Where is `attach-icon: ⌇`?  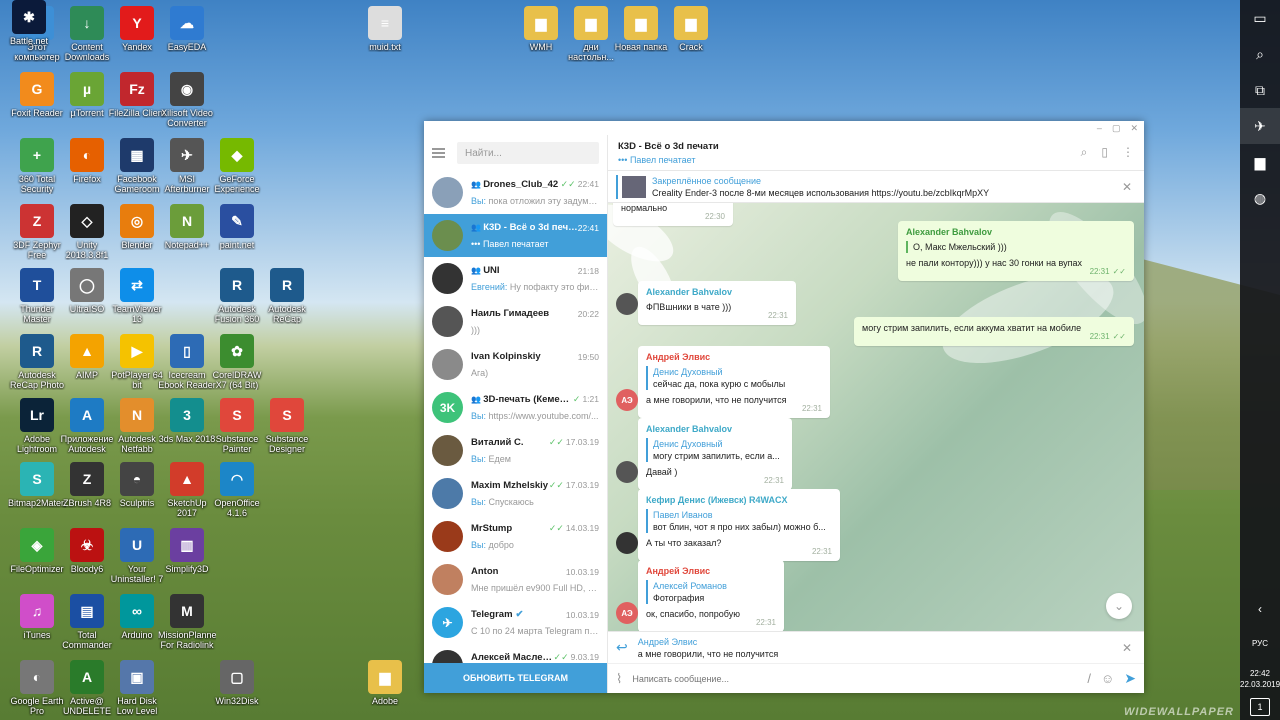
attach-icon: ⌇ is located at coordinates (619, 679).